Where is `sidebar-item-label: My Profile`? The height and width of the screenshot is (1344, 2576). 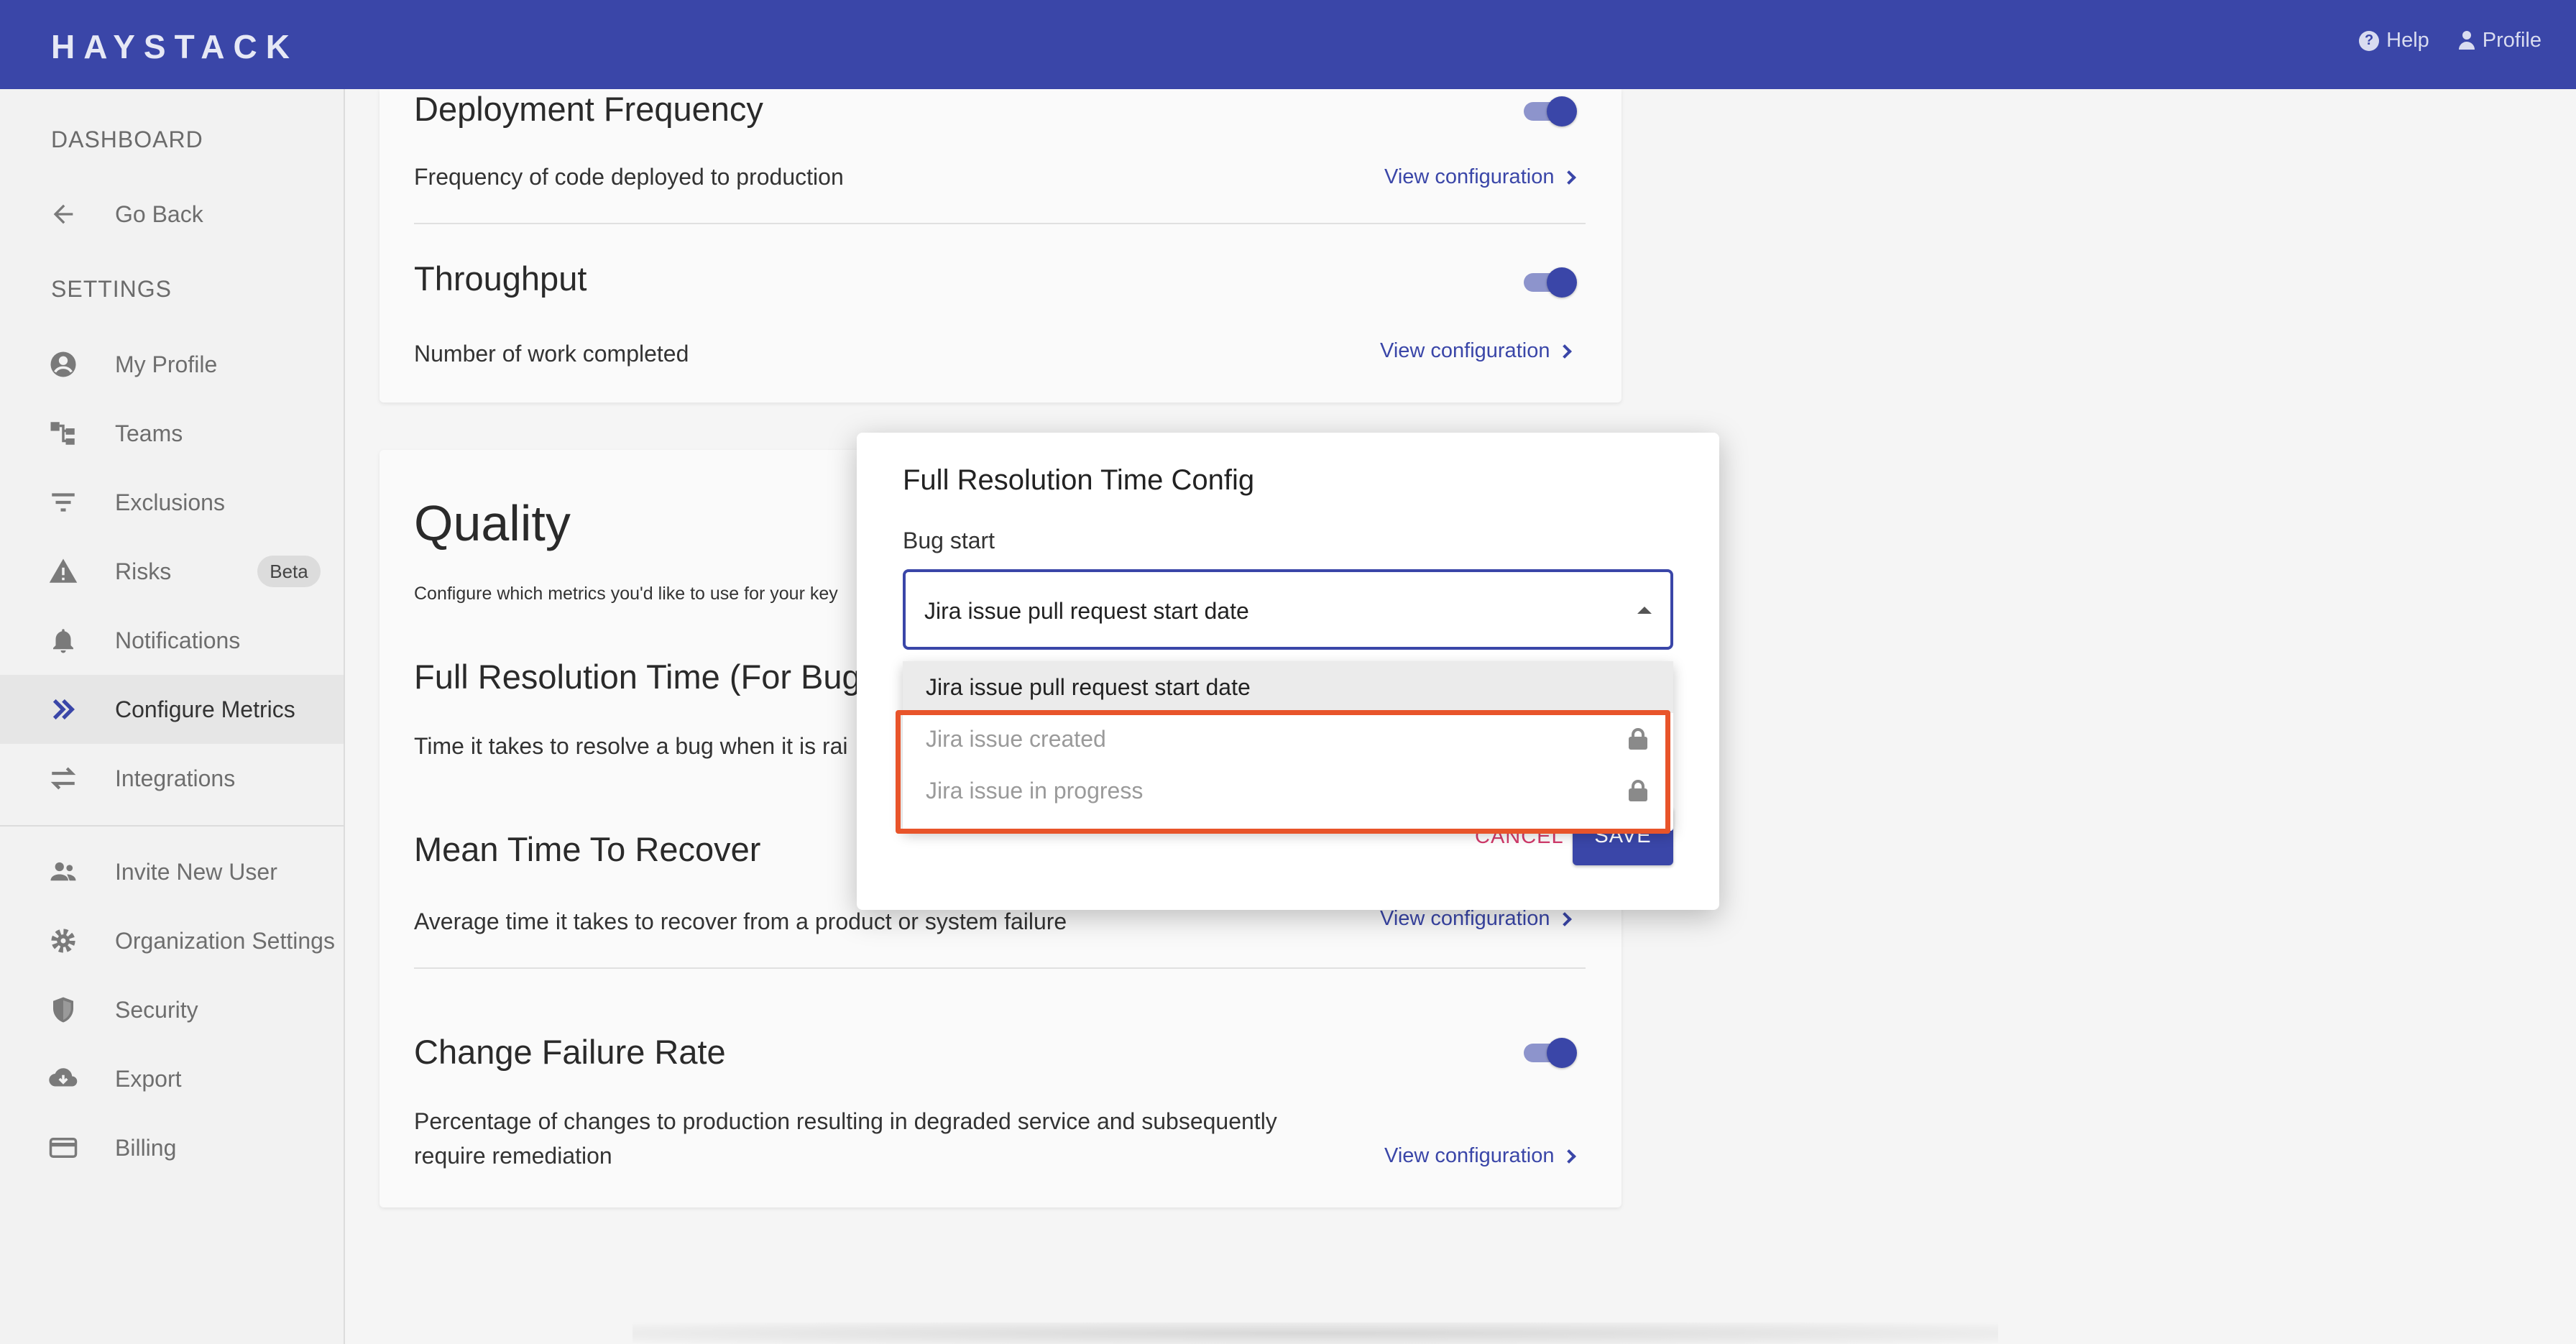 sidebar-item-label: My Profile is located at coordinates (166, 364).